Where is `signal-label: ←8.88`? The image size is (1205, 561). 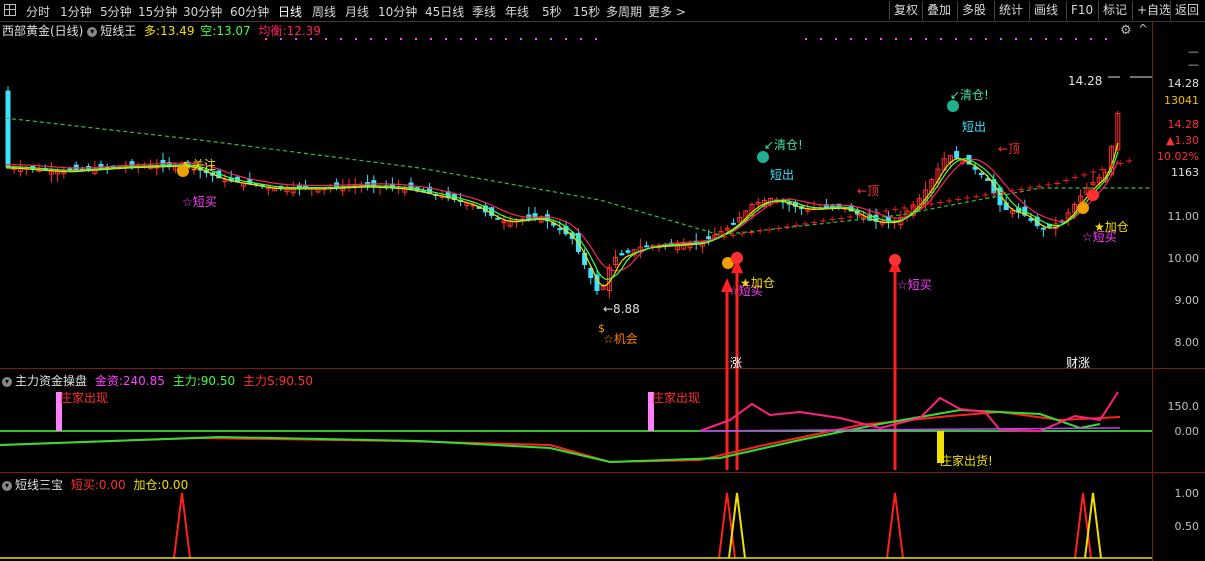
signal-label: ←8.88 is located at coordinates (621, 309).